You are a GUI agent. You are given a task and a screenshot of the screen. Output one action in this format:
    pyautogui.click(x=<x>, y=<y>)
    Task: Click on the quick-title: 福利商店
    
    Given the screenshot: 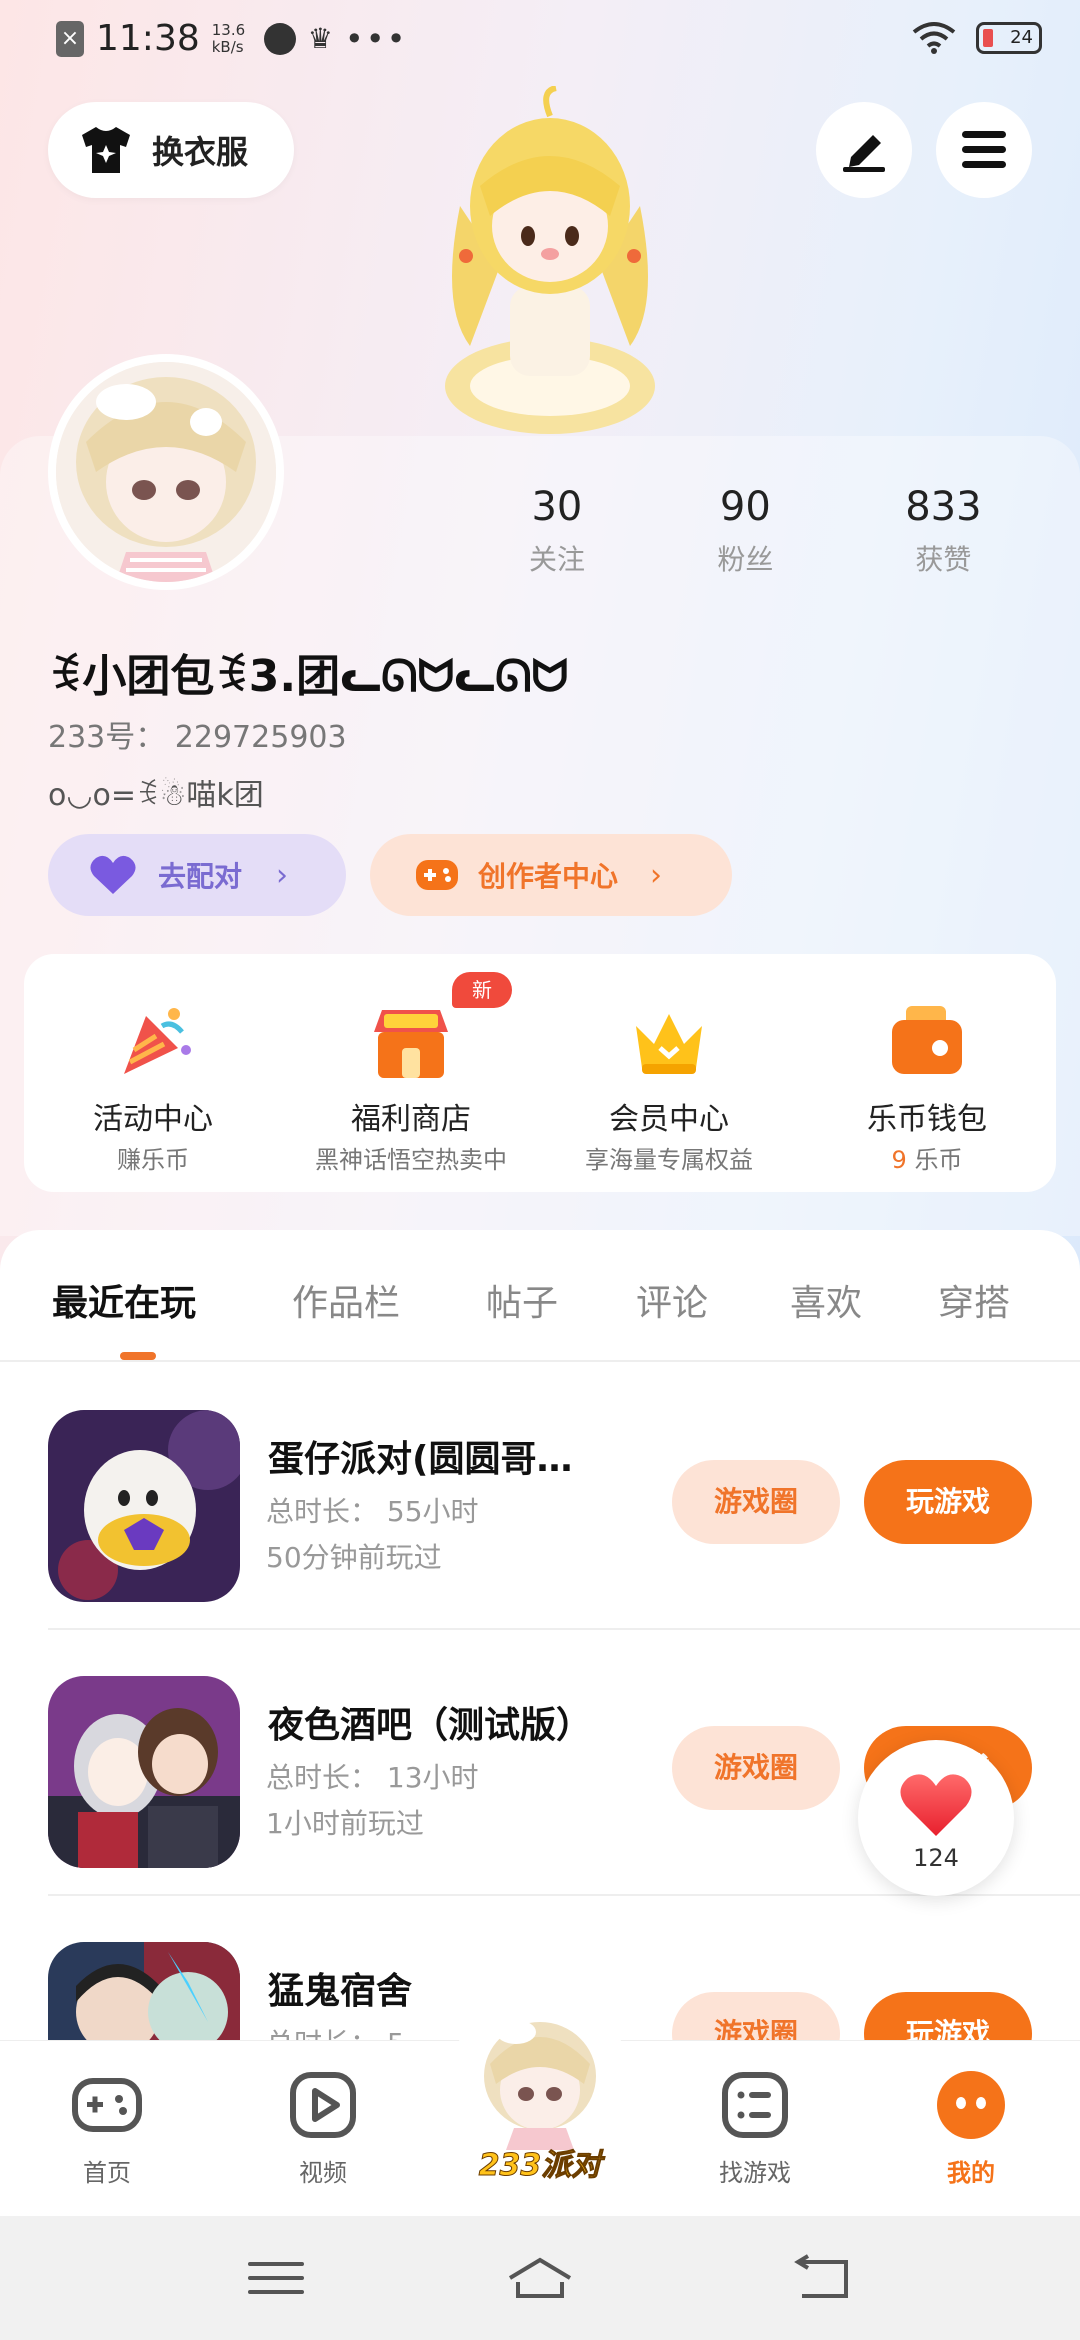 What is the action you would take?
    pyautogui.click(x=411, y=1119)
    